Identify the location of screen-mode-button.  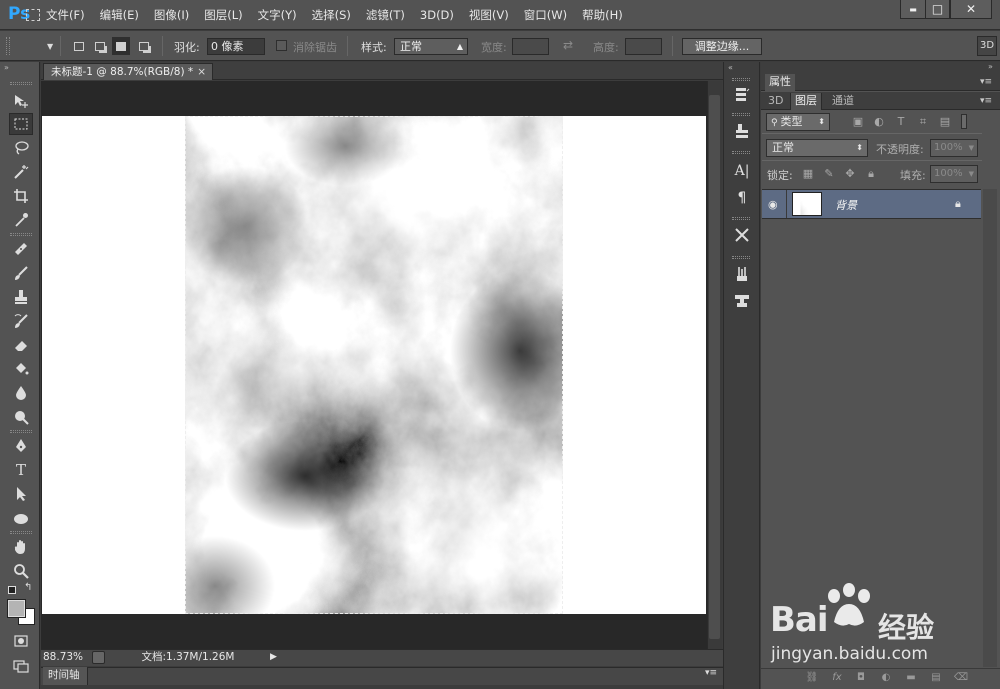
(21, 666).